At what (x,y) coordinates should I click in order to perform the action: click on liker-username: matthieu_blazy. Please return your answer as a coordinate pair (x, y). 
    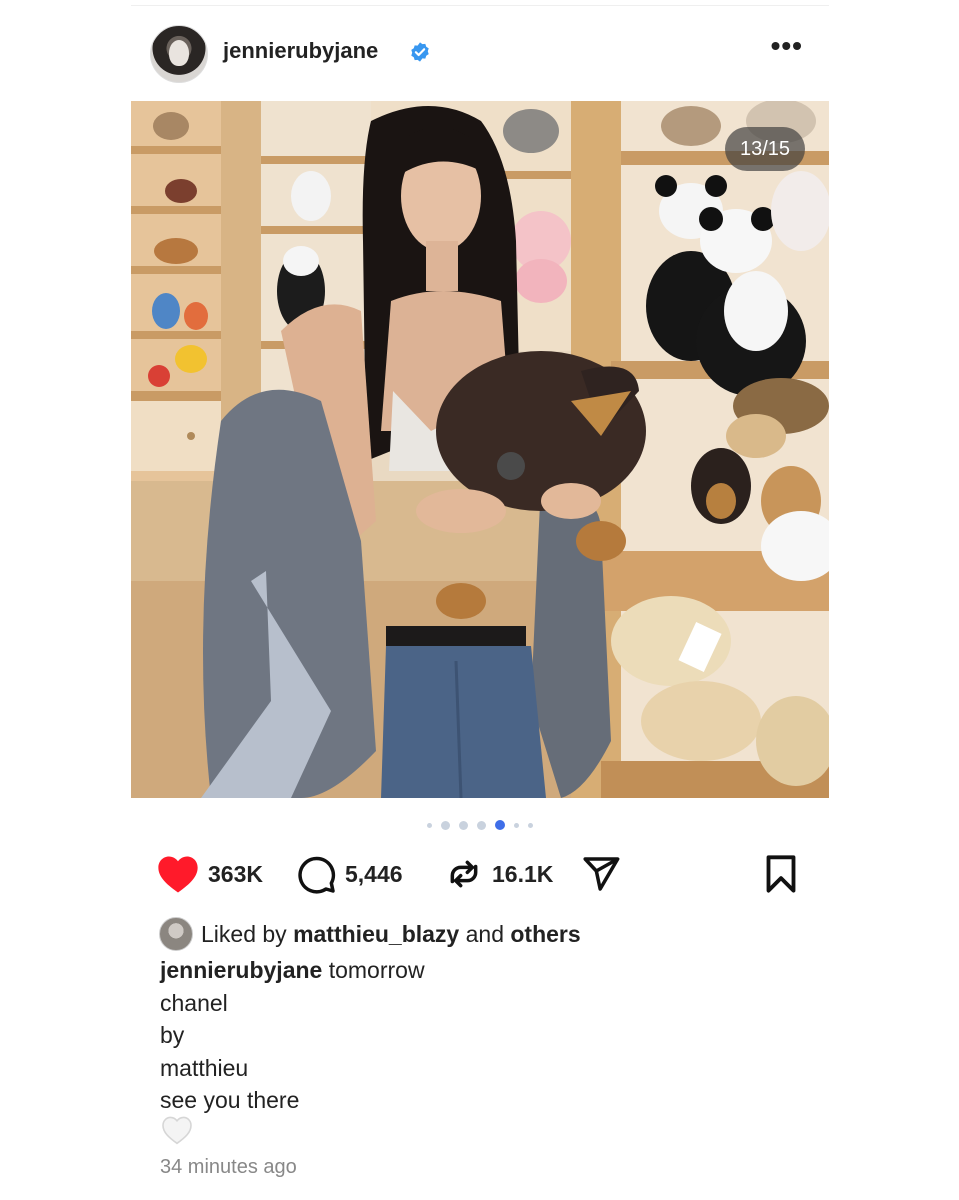
    Looking at the image, I should click on (376, 934).